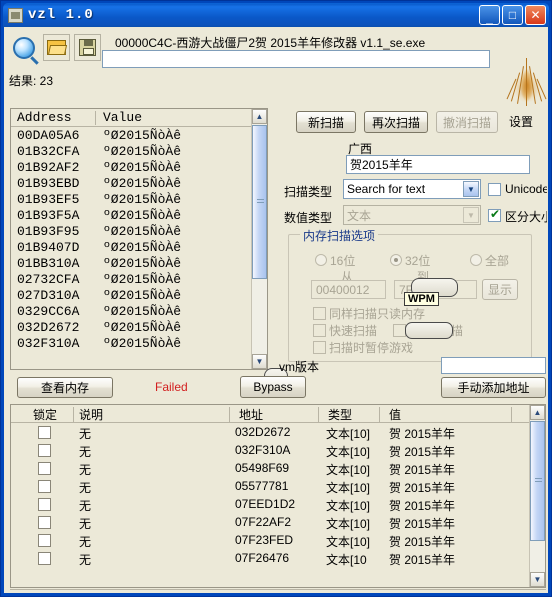  What do you see at coordinates (535, 15) in the screenshot?
I see `close-button: ✕` at bounding box center [535, 15].